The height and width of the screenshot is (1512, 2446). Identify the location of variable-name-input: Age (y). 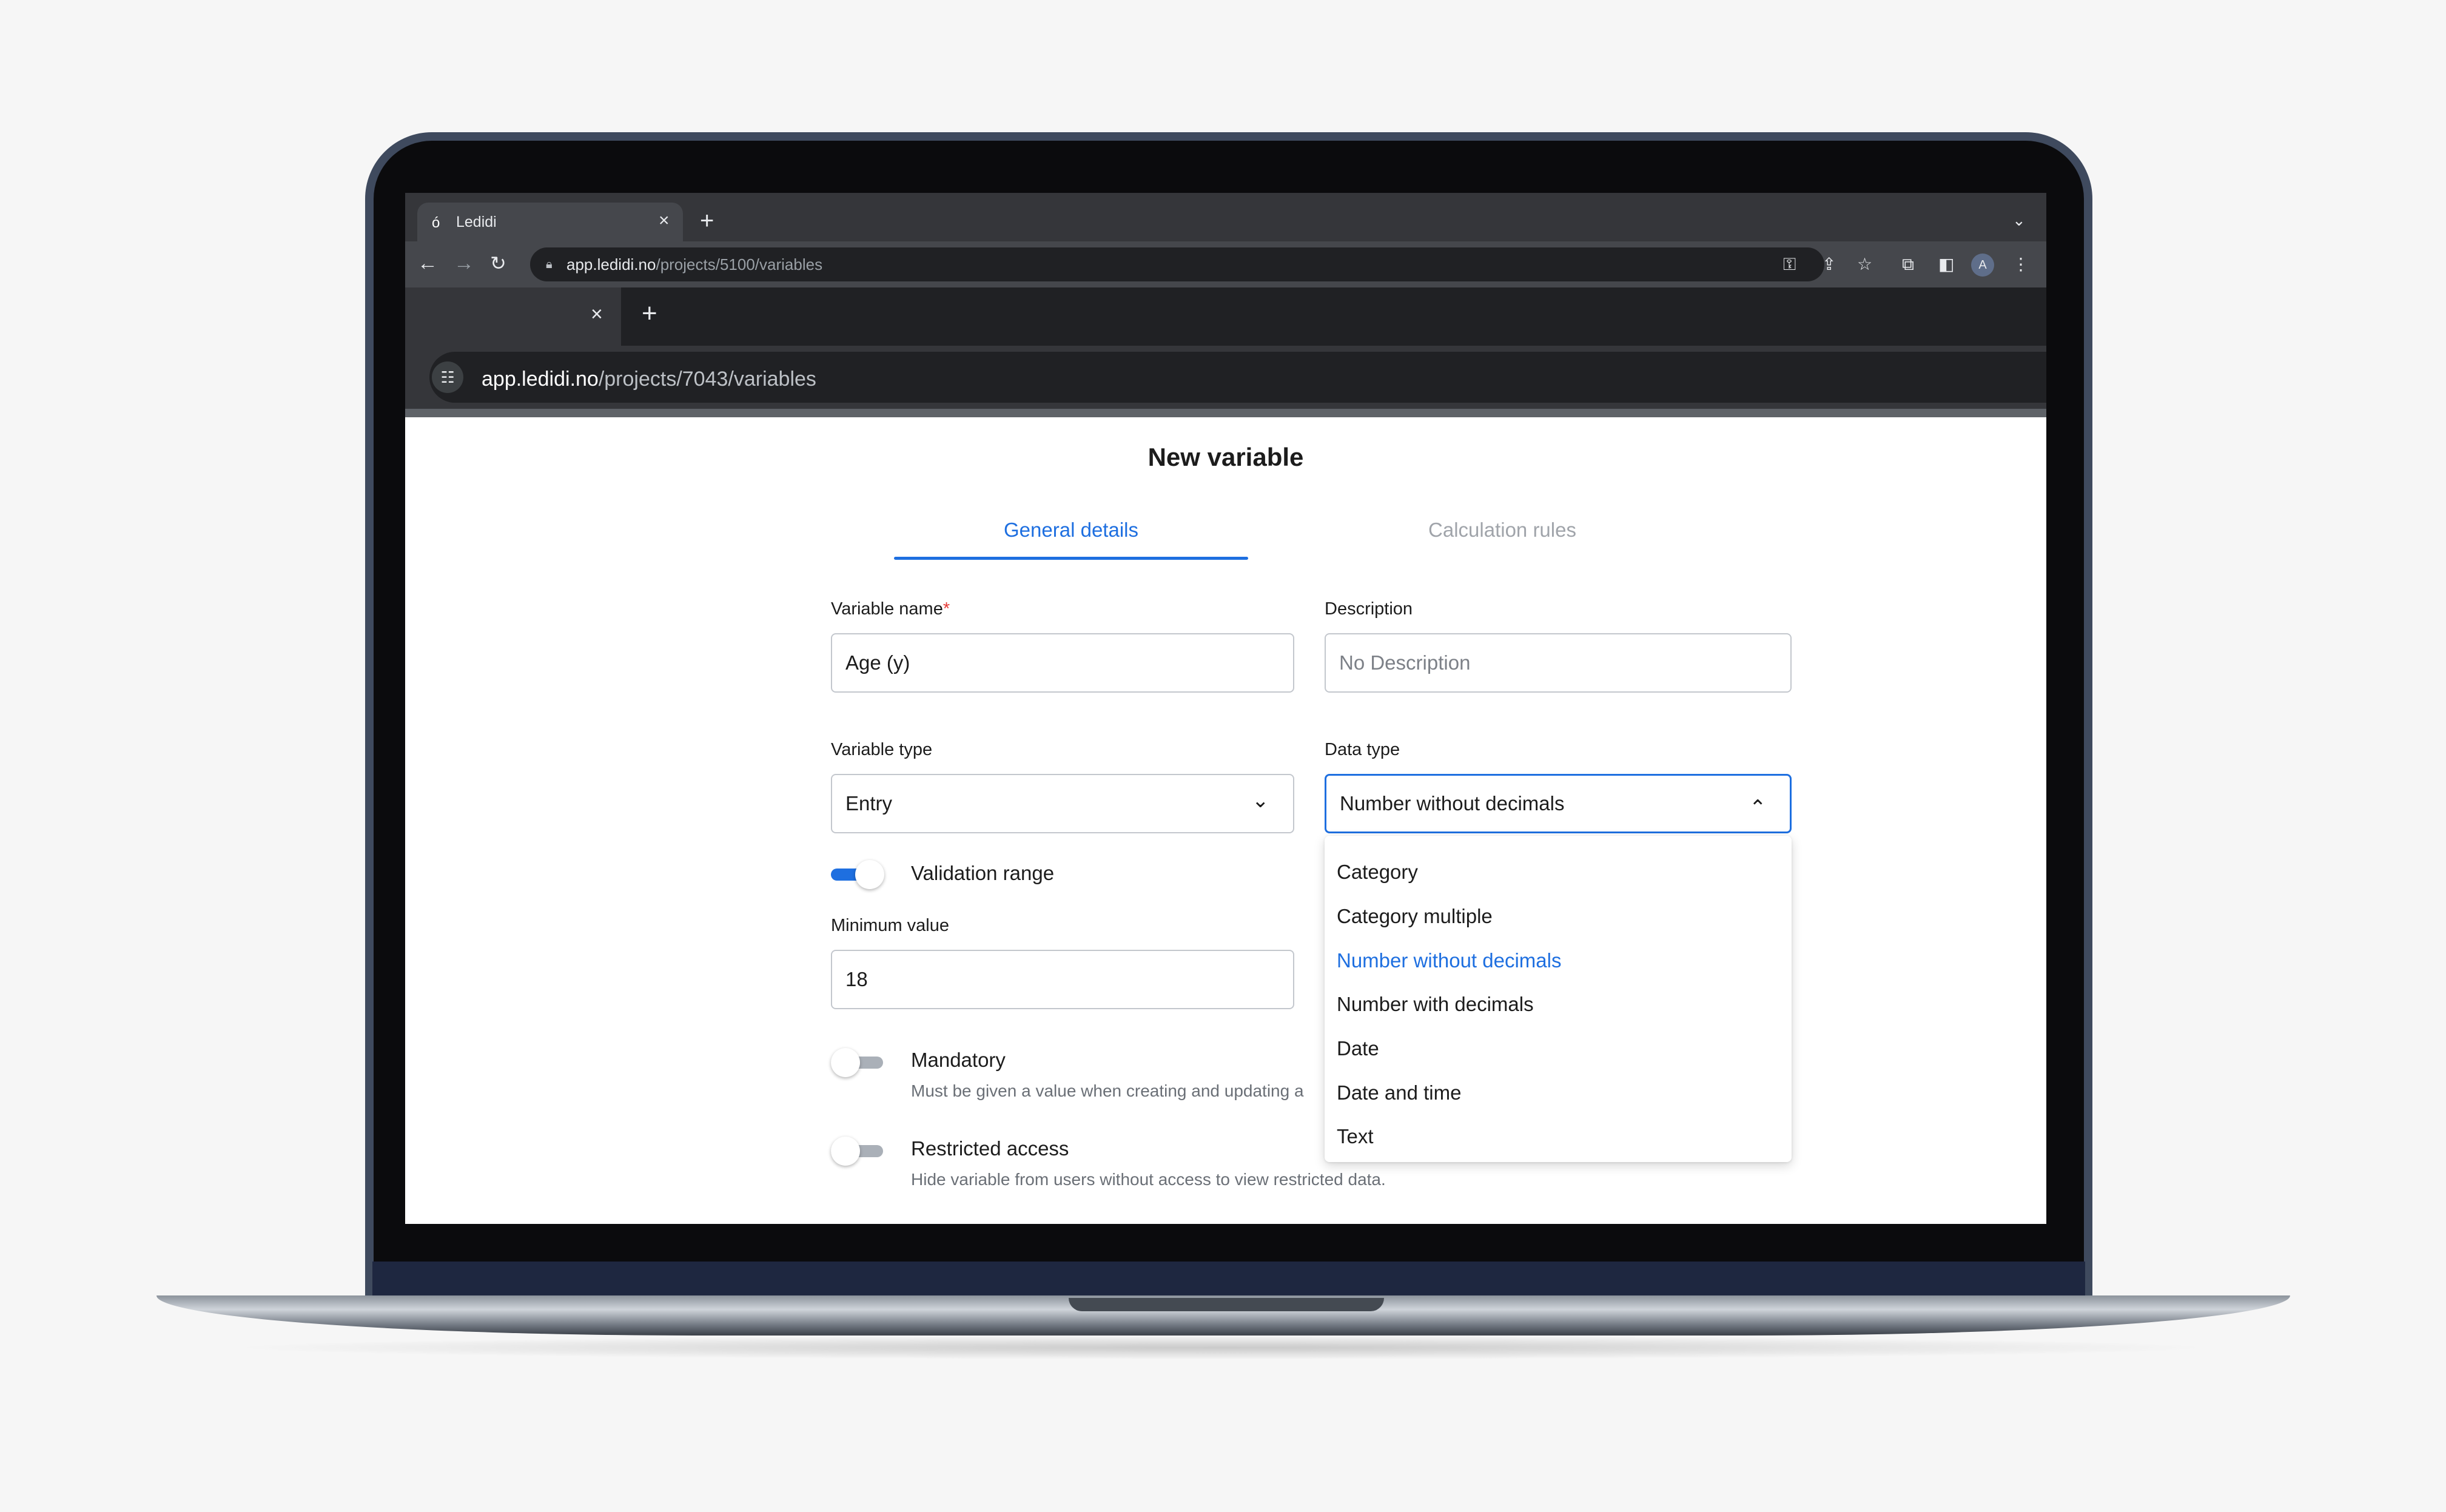
(1062, 663).